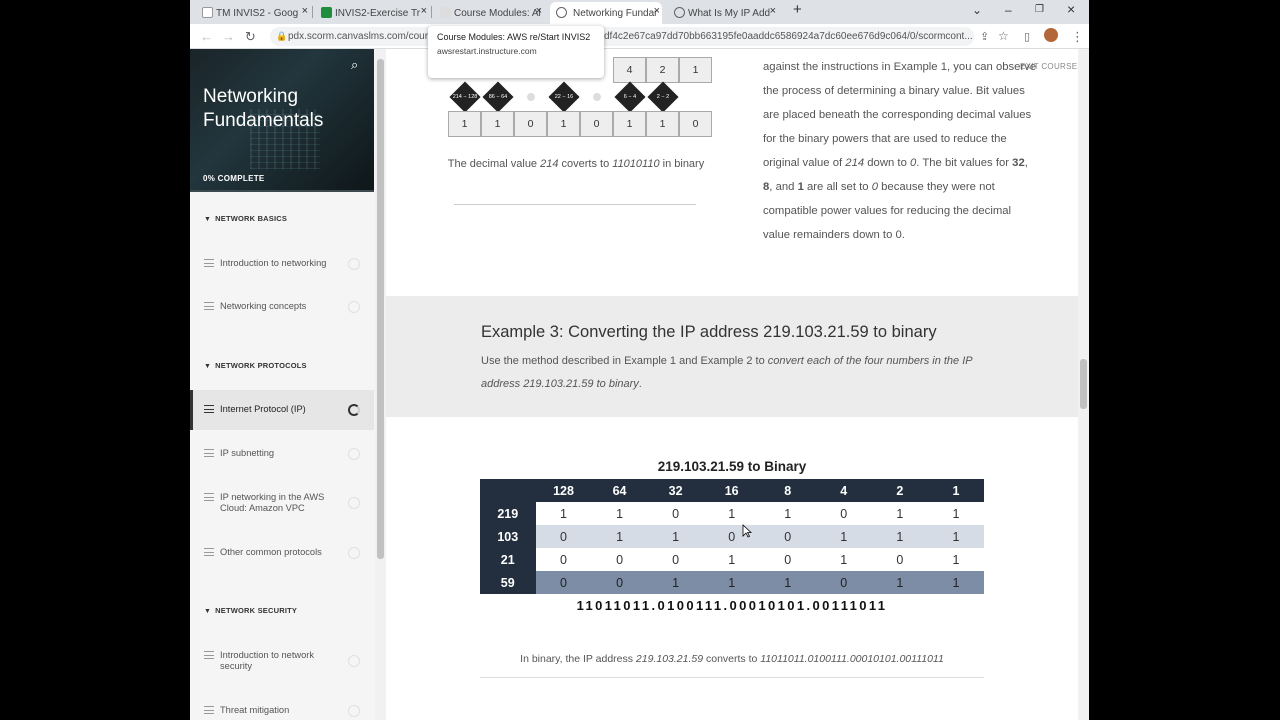 The width and height of the screenshot is (1280, 720). Describe the element at coordinates (731, 490) in the screenshot. I see `column-header: 16` at that location.